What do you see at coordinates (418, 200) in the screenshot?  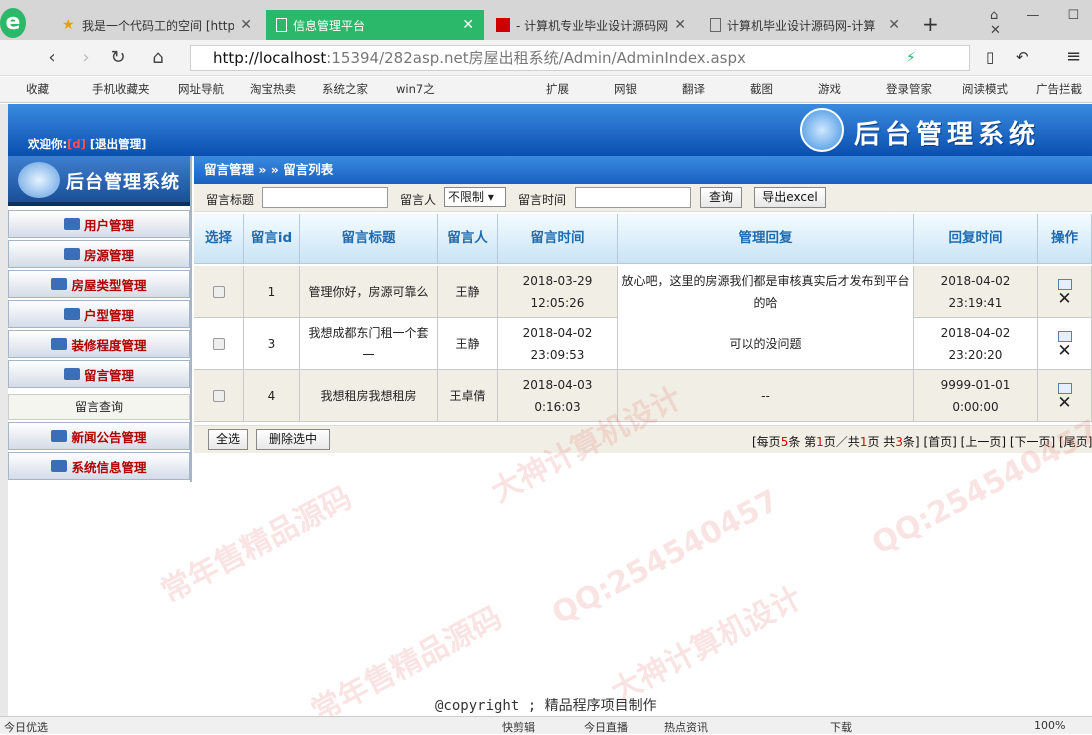 I see `person-label: 留言人` at bounding box center [418, 200].